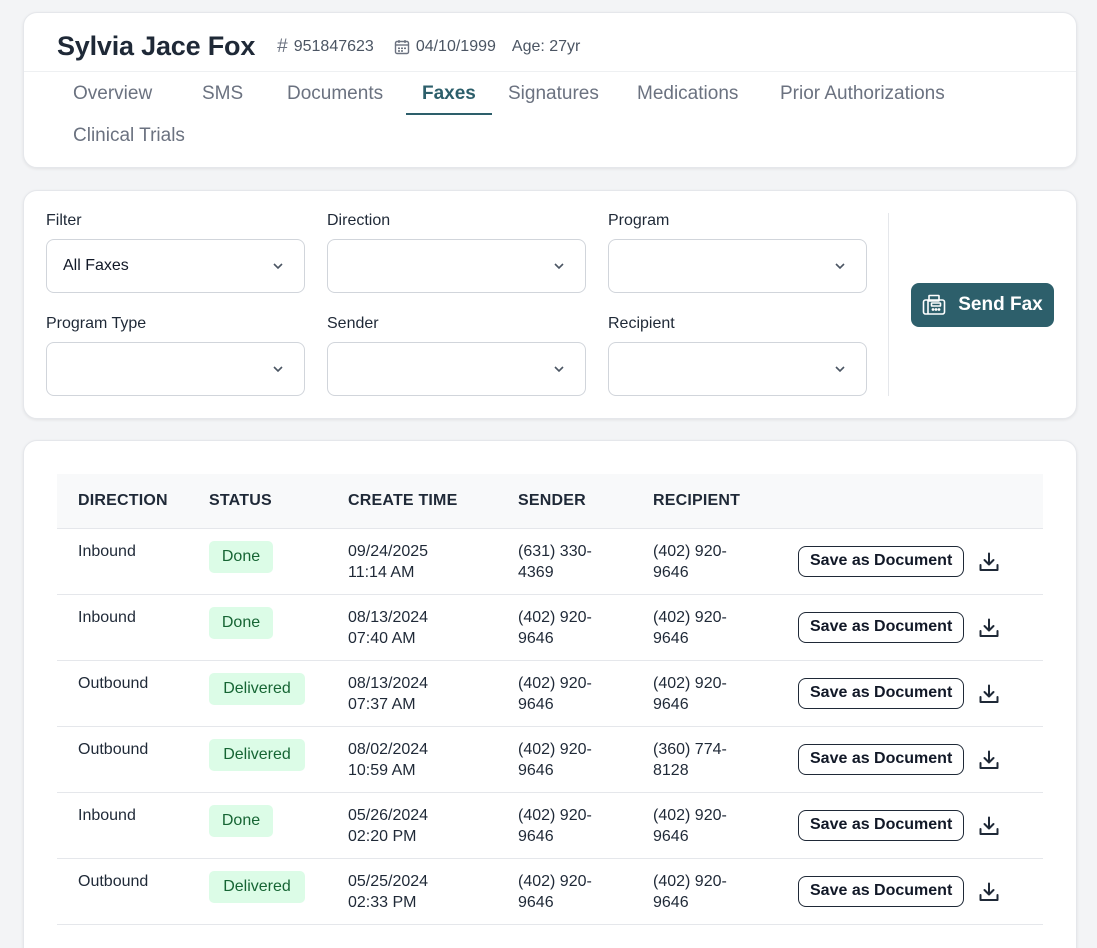 The height and width of the screenshot is (948, 1097). I want to click on create-time: 07:40 AM, so click(382, 638).